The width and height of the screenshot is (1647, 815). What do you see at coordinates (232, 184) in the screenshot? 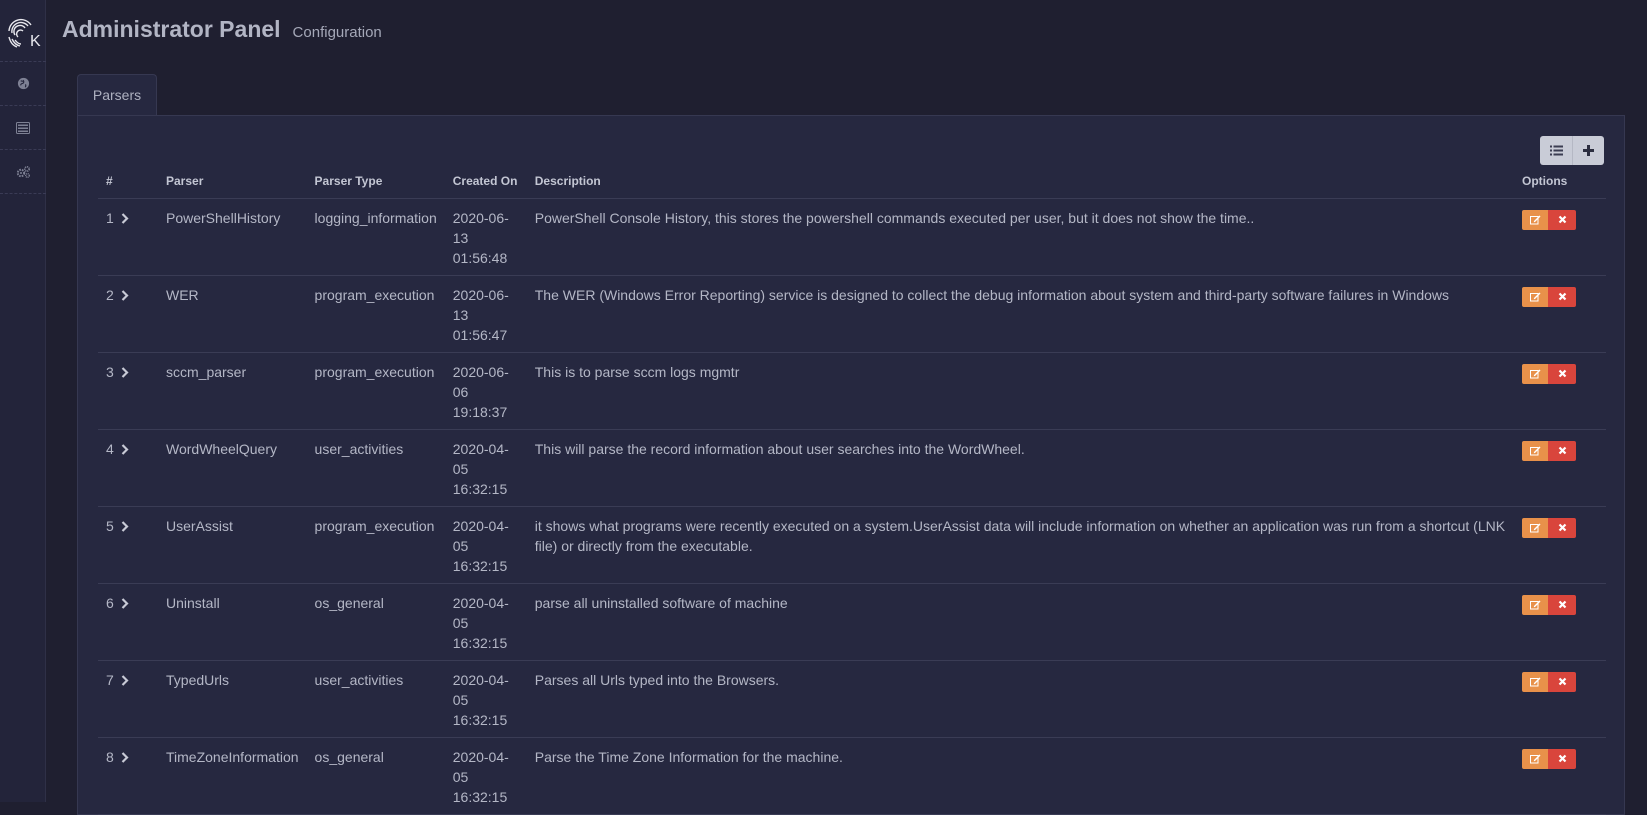
I see `column-header-parser: Parser` at bounding box center [232, 184].